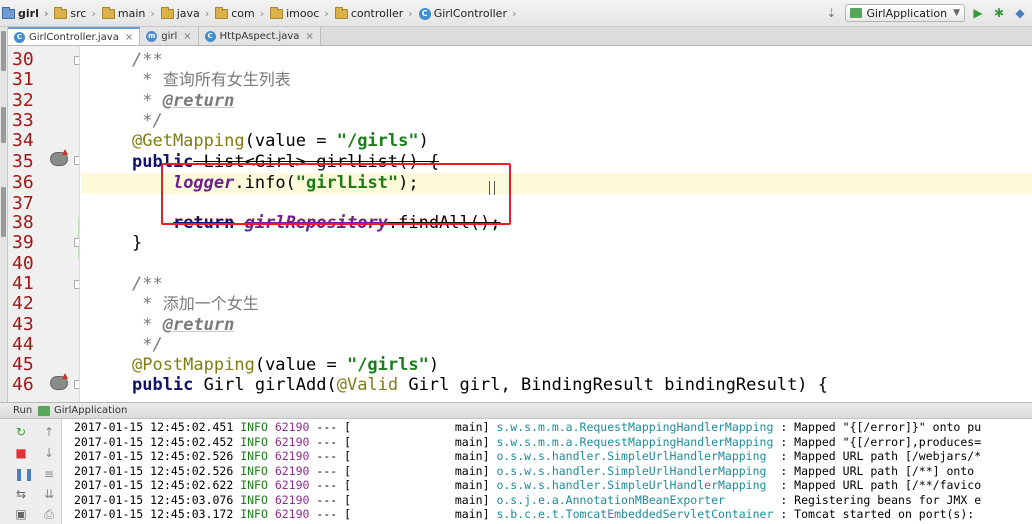 The width and height of the screenshot is (1032, 524). I want to click on log-timestamp: 2017-01-15 12:45:03.076, so click(154, 499).